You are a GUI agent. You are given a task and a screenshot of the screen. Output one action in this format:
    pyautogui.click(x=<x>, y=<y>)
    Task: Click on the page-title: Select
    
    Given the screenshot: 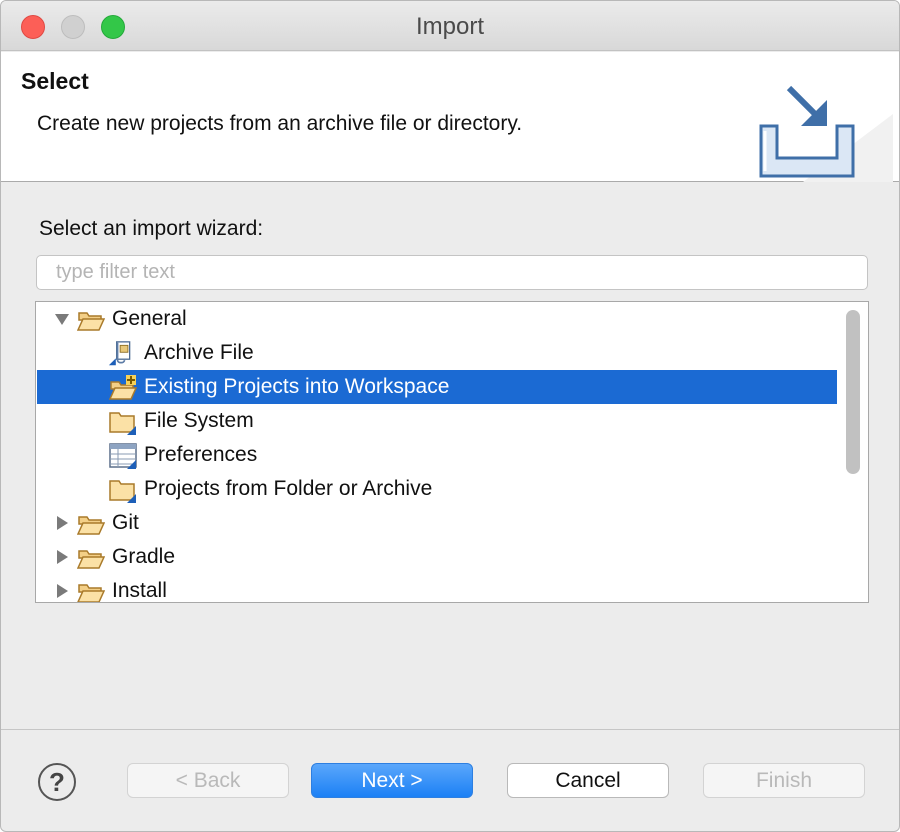 What is the action you would take?
    pyautogui.click(x=55, y=81)
    